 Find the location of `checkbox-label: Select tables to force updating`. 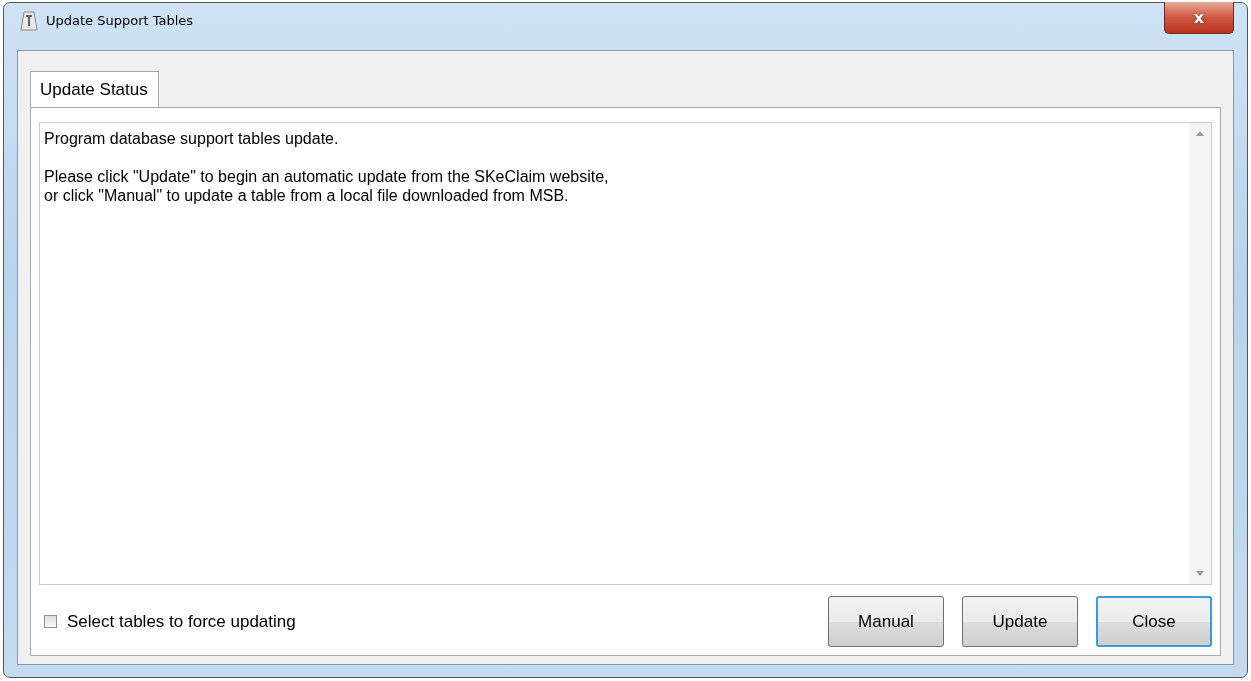

checkbox-label: Select tables to force updating is located at coordinates (181, 621).